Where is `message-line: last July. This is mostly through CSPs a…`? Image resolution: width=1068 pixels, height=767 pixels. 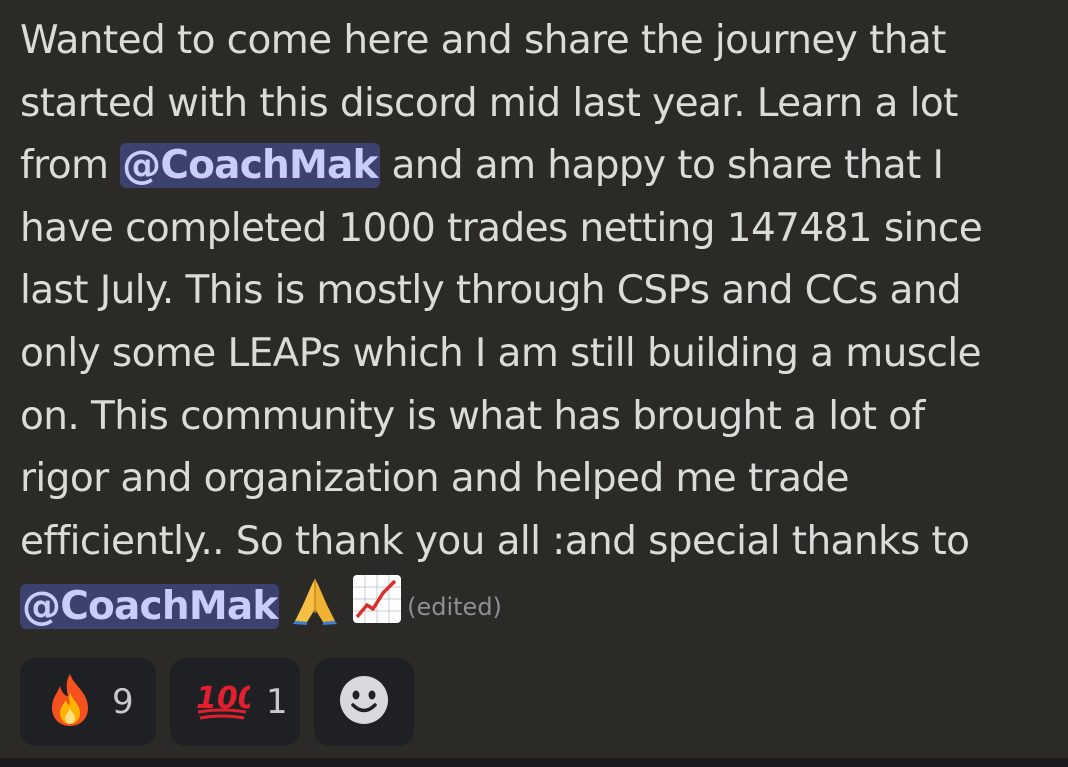
message-line: last July. This is mostly through CSPs a… is located at coordinates (491, 291).